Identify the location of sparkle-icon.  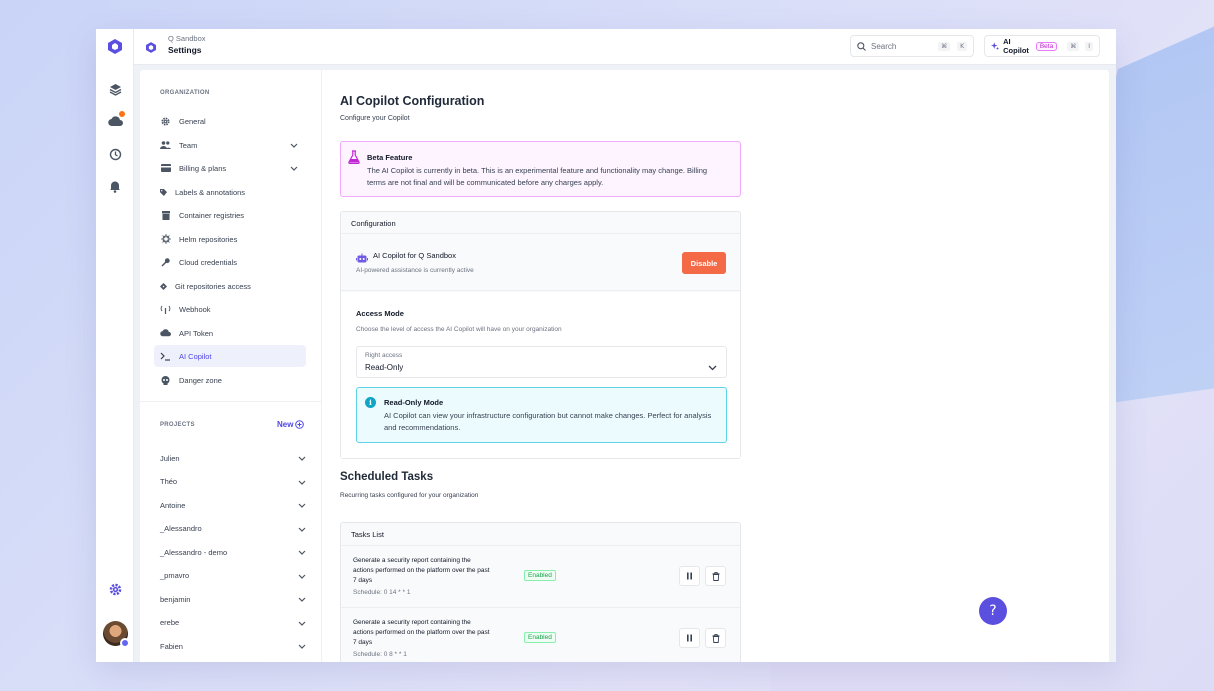
(995, 46).